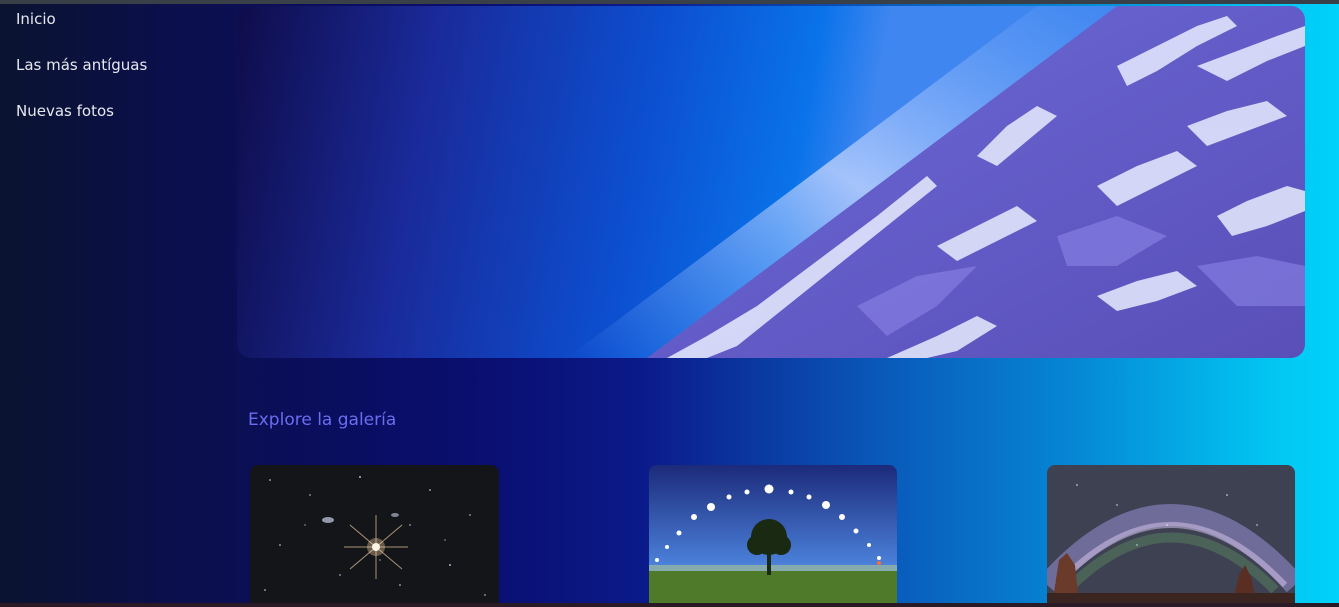 The image size is (1339, 607). I want to click on milky-way-arch-photo-icon, so click(1171, 535).